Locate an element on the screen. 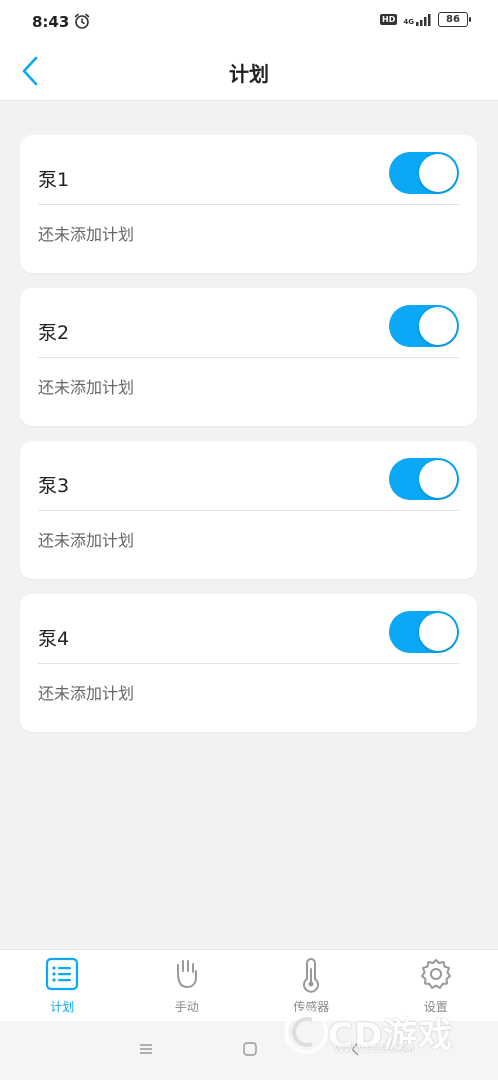 This screenshot has width=498, height=1080. pump-name: 泵1 is located at coordinates (54, 180).